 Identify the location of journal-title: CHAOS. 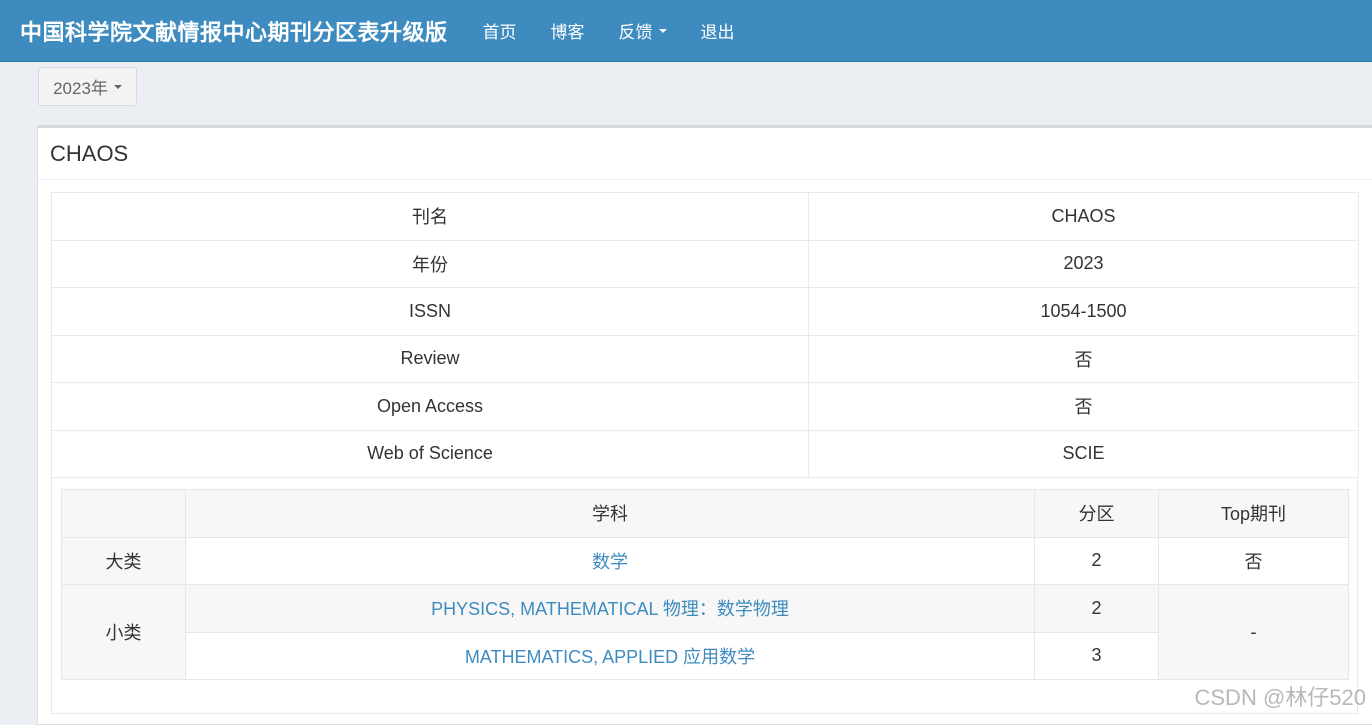
(89, 153).